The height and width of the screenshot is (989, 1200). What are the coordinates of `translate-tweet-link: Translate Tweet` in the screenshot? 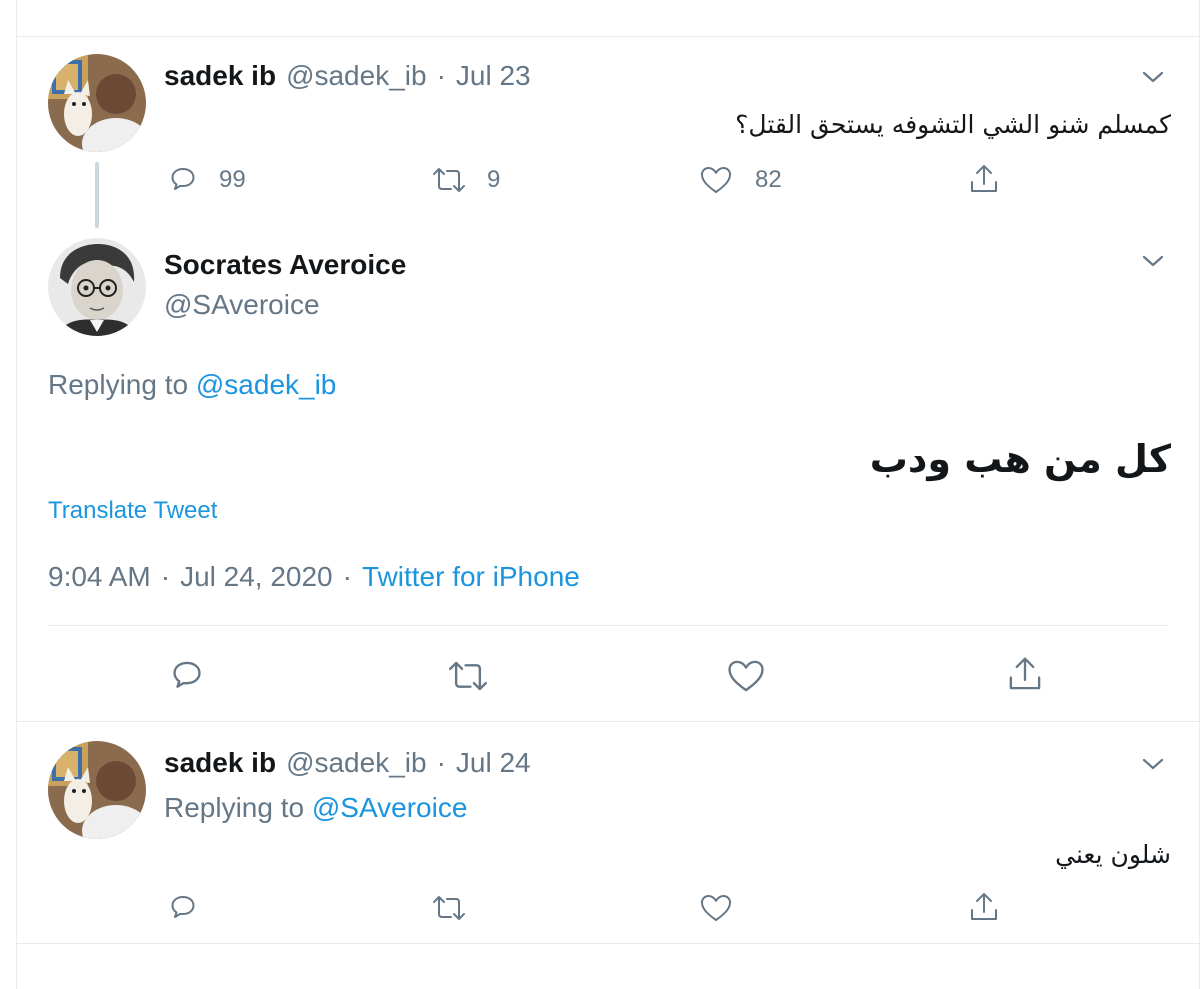 It's located at (132, 511).